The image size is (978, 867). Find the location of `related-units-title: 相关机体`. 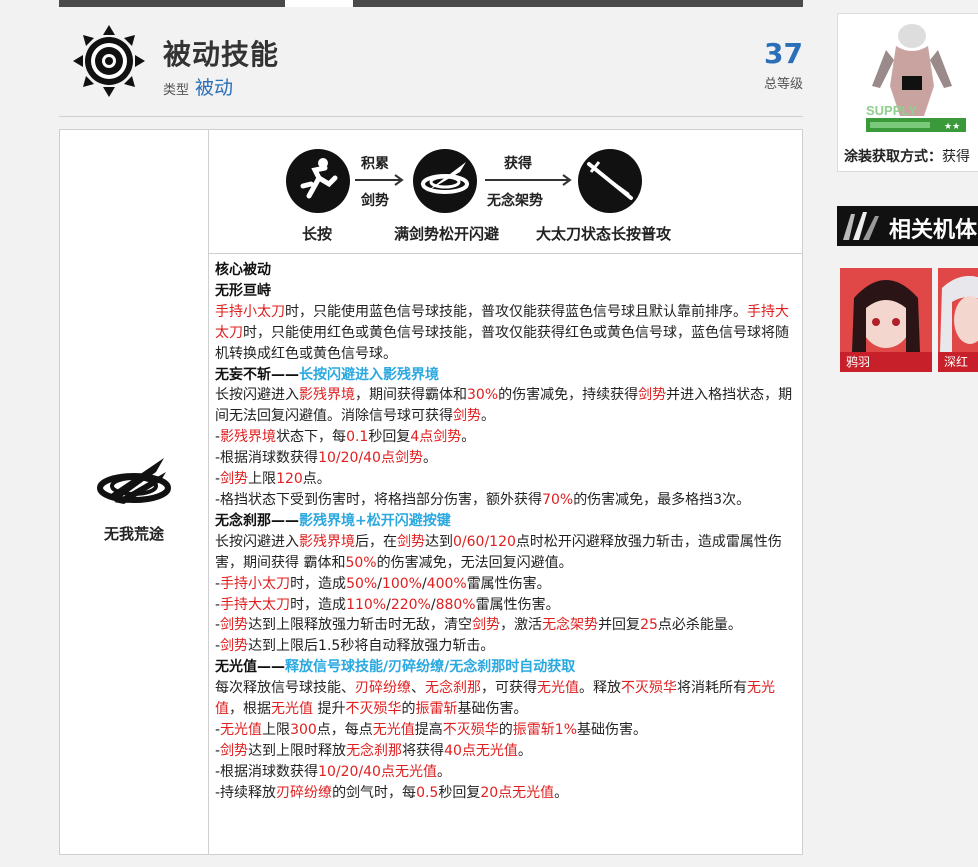

related-units-title: 相关机体 is located at coordinates (933, 230).